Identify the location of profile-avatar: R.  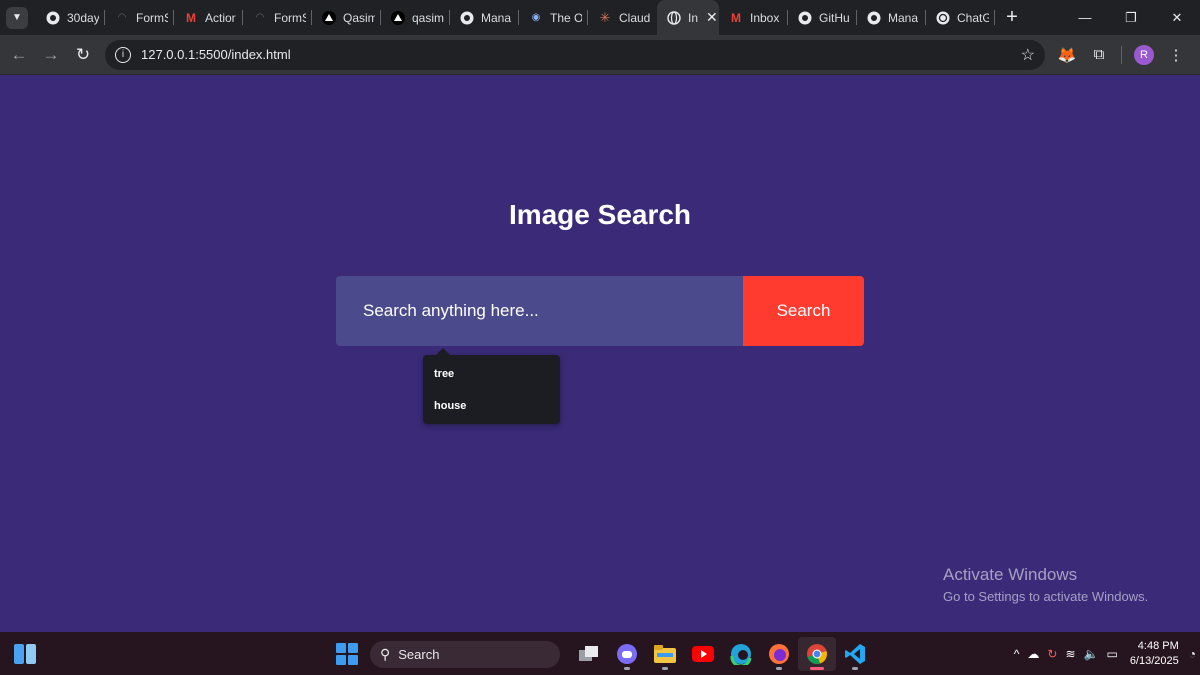
(1144, 54).